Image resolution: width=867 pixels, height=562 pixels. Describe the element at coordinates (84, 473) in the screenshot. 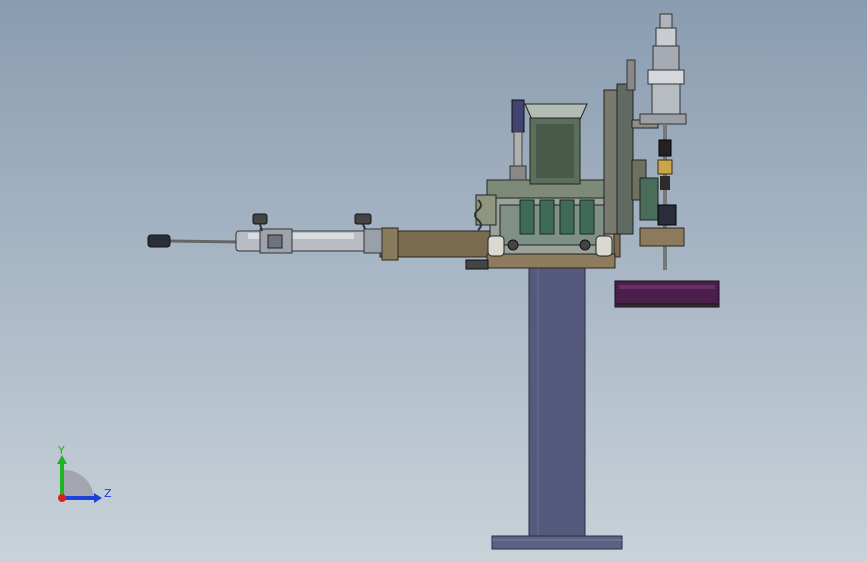

I see `orientation-triad: Y Z` at that location.